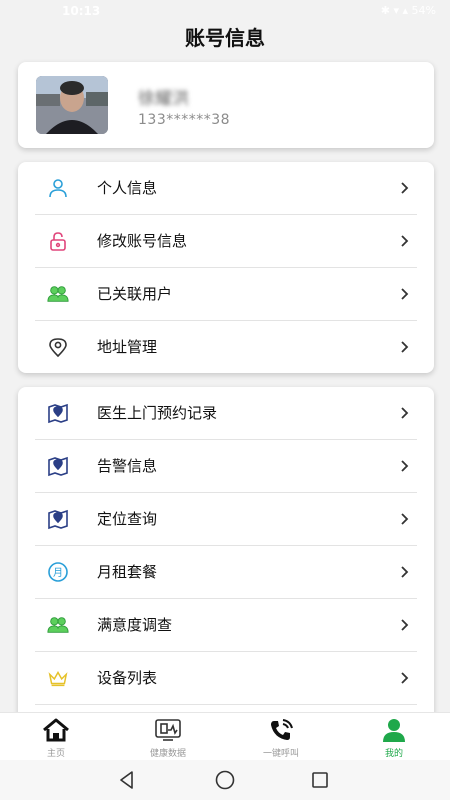 Image resolution: width=450 pixels, height=800 pixels. Describe the element at coordinates (127, 519) in the screenshot. I see `menu-item-label: 定位查询` at that location.